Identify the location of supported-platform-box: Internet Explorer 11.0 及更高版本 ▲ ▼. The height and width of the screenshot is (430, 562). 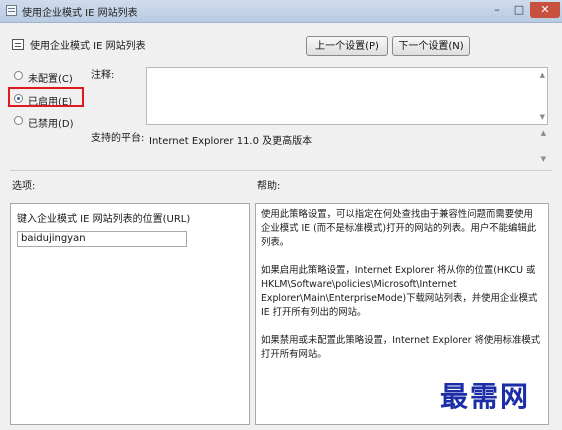
(347, 146).